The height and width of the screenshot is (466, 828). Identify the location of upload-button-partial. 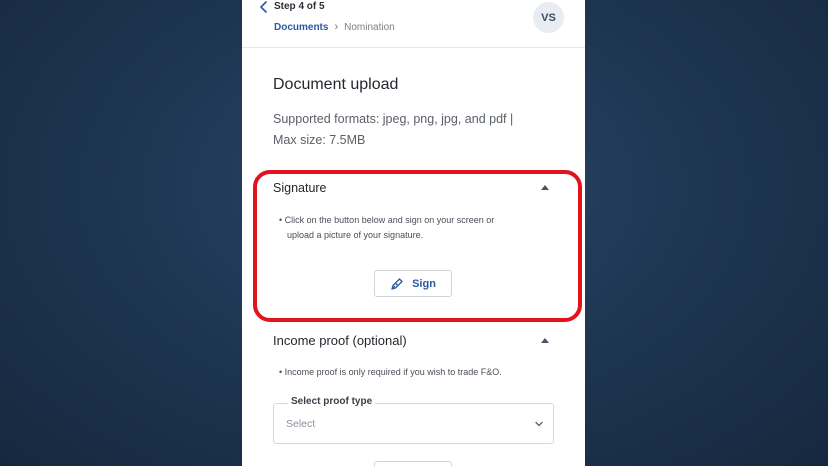
(413, 463).